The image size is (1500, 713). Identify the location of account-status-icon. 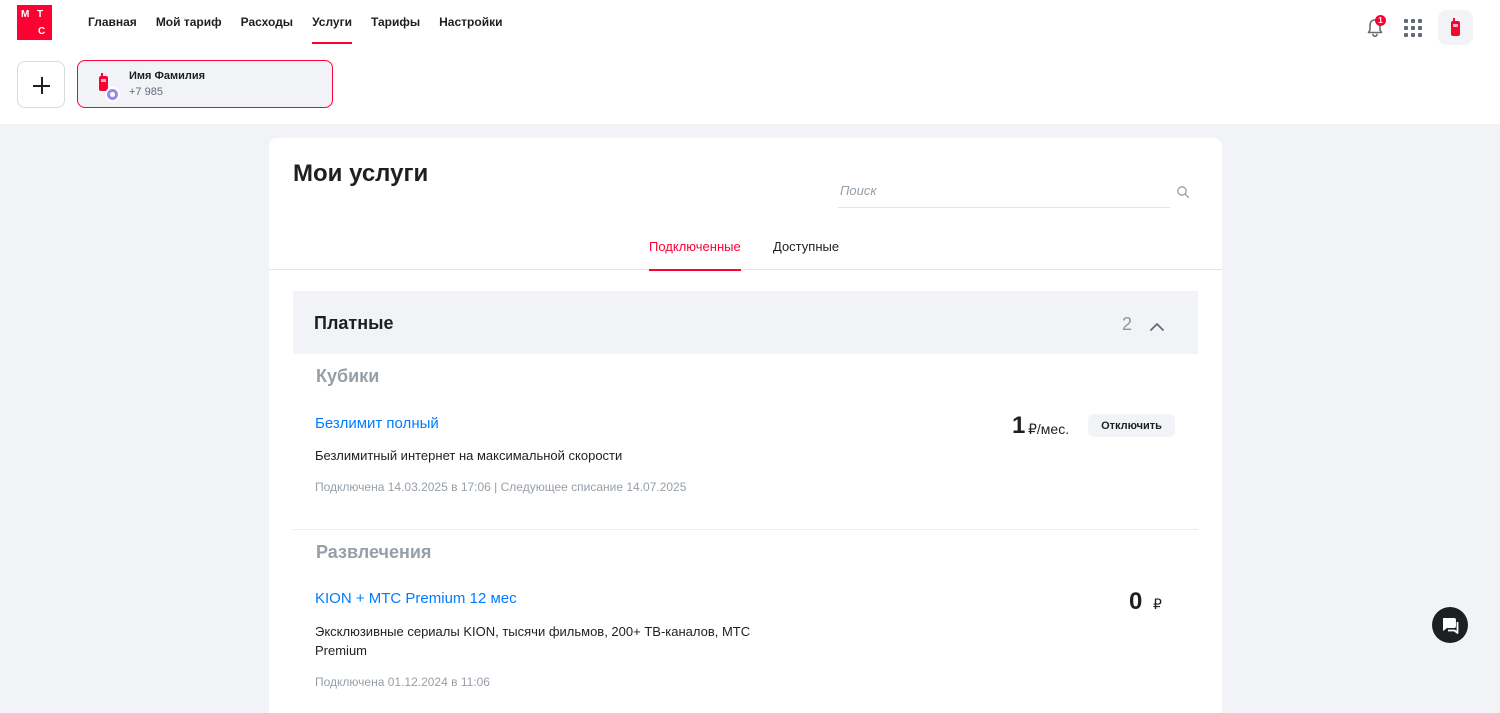
(112, 94).